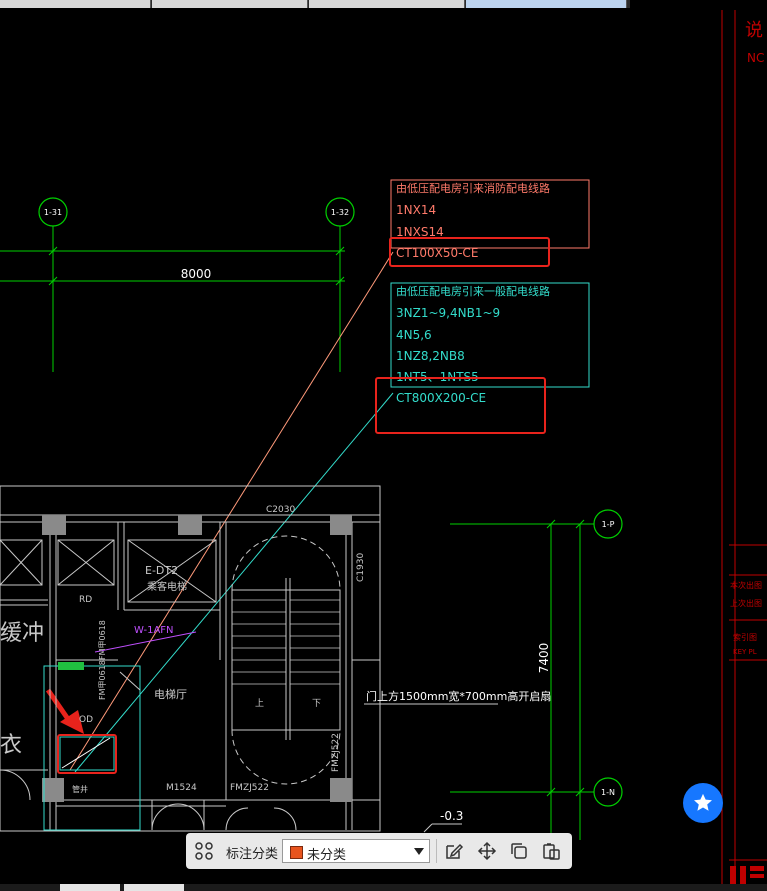 This screenshot has height=891, width=767. I want to click on title-block-text-2: NC, so click(755, 58).